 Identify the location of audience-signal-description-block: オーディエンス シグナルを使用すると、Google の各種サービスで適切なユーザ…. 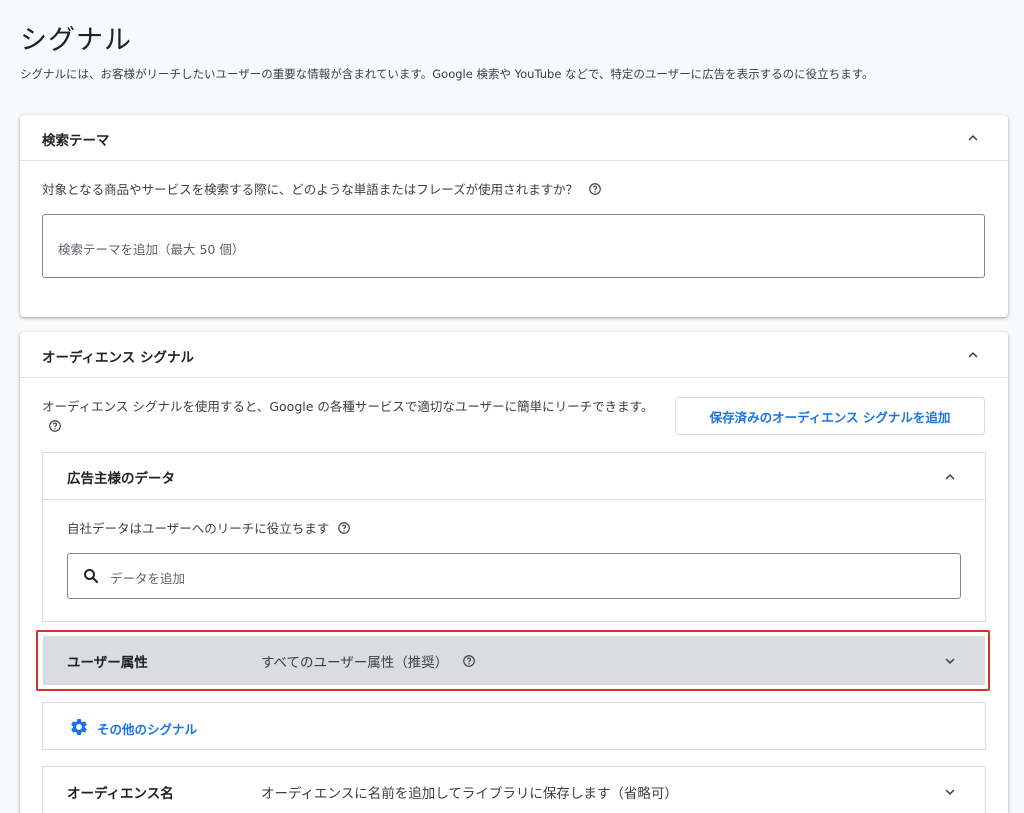
(352, 416).